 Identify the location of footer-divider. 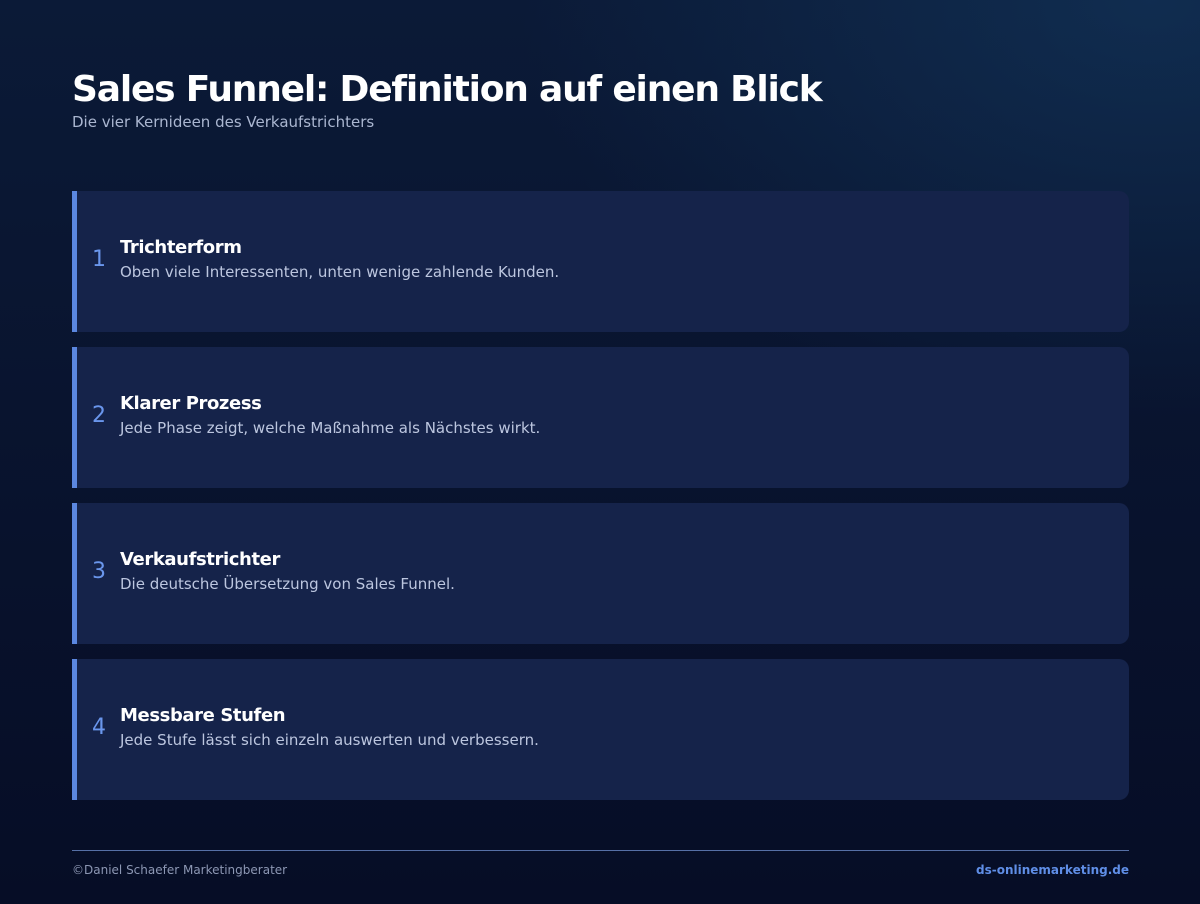
(600, 850).